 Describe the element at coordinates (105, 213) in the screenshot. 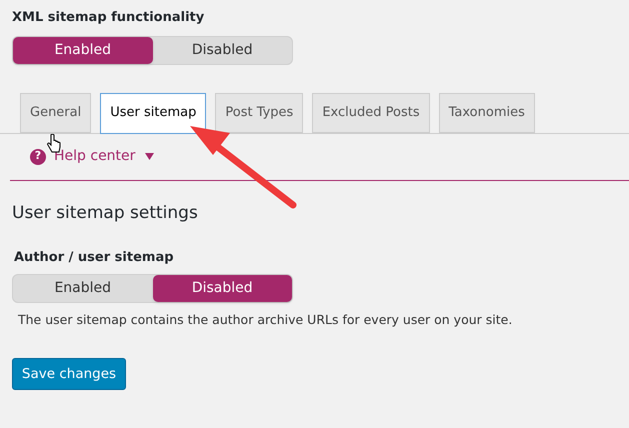

I see `section-heading: User sitemap settings` at that location.